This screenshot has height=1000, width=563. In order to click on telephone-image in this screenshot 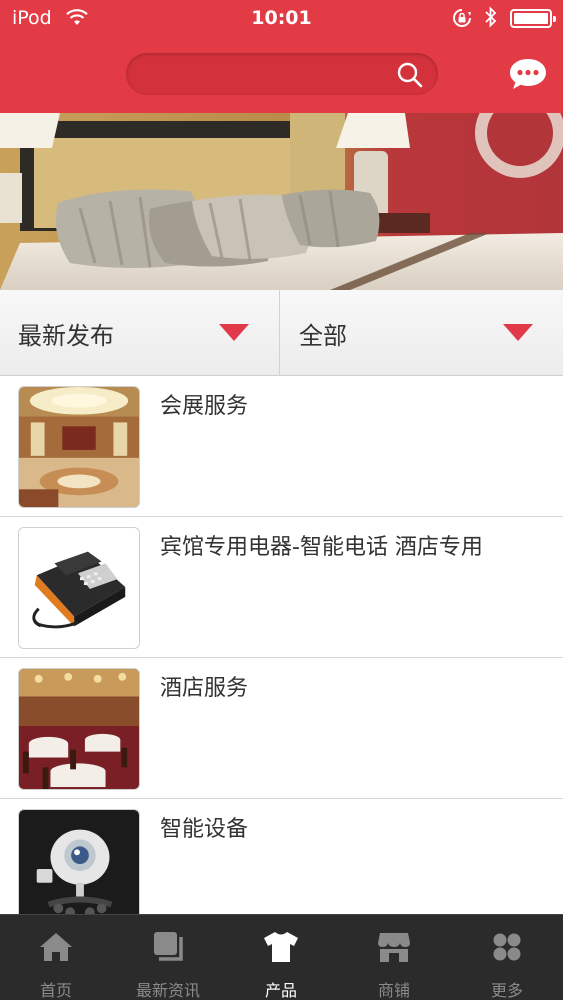, I will do `click(79, 588)`.